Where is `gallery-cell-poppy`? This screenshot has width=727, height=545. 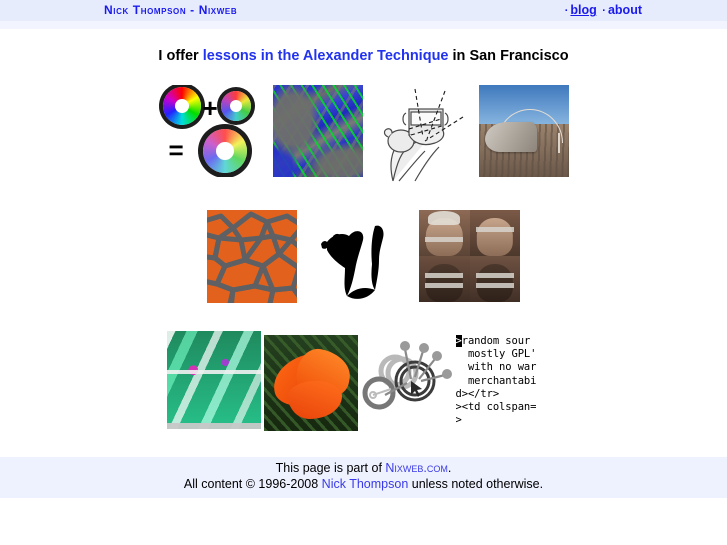
gallery-cell-poppy is located at coordinates (310, 383).